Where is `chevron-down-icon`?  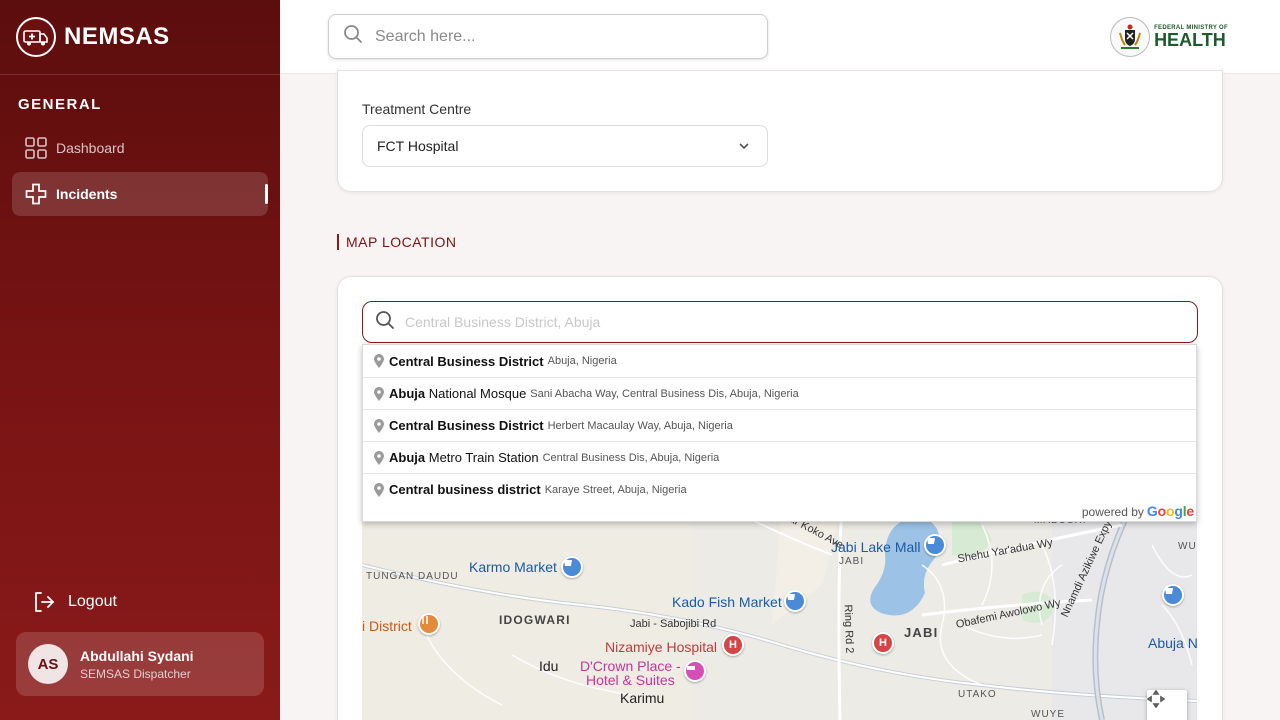 chevron-down-icon is located at coordinates (744, 146).